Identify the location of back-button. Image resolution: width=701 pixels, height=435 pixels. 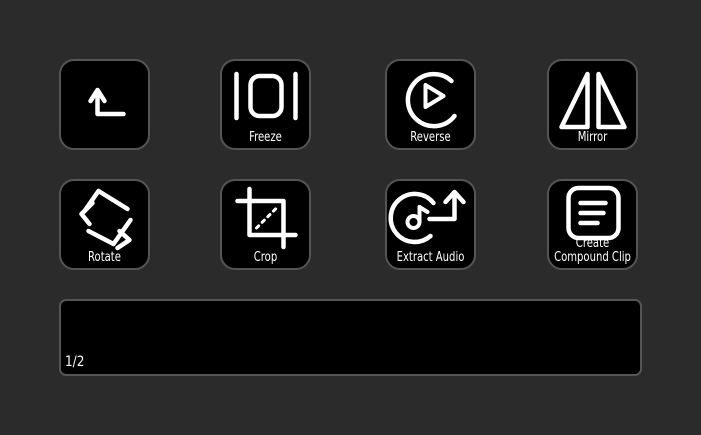
(104, 104).